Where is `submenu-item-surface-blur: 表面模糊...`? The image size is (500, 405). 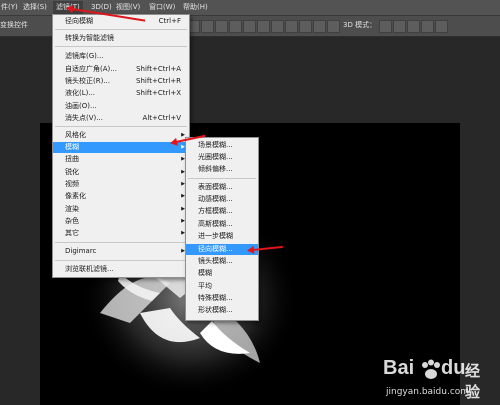
submenu-item-surface-blur: 表面模糊... is located at coordinates (222, 187).